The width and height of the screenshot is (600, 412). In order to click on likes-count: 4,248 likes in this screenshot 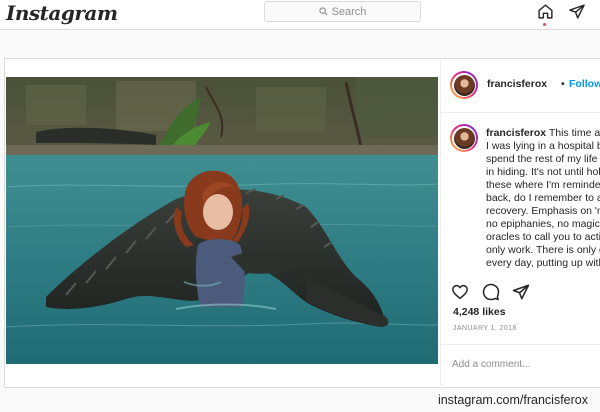, I will do `click(479, 312)`.